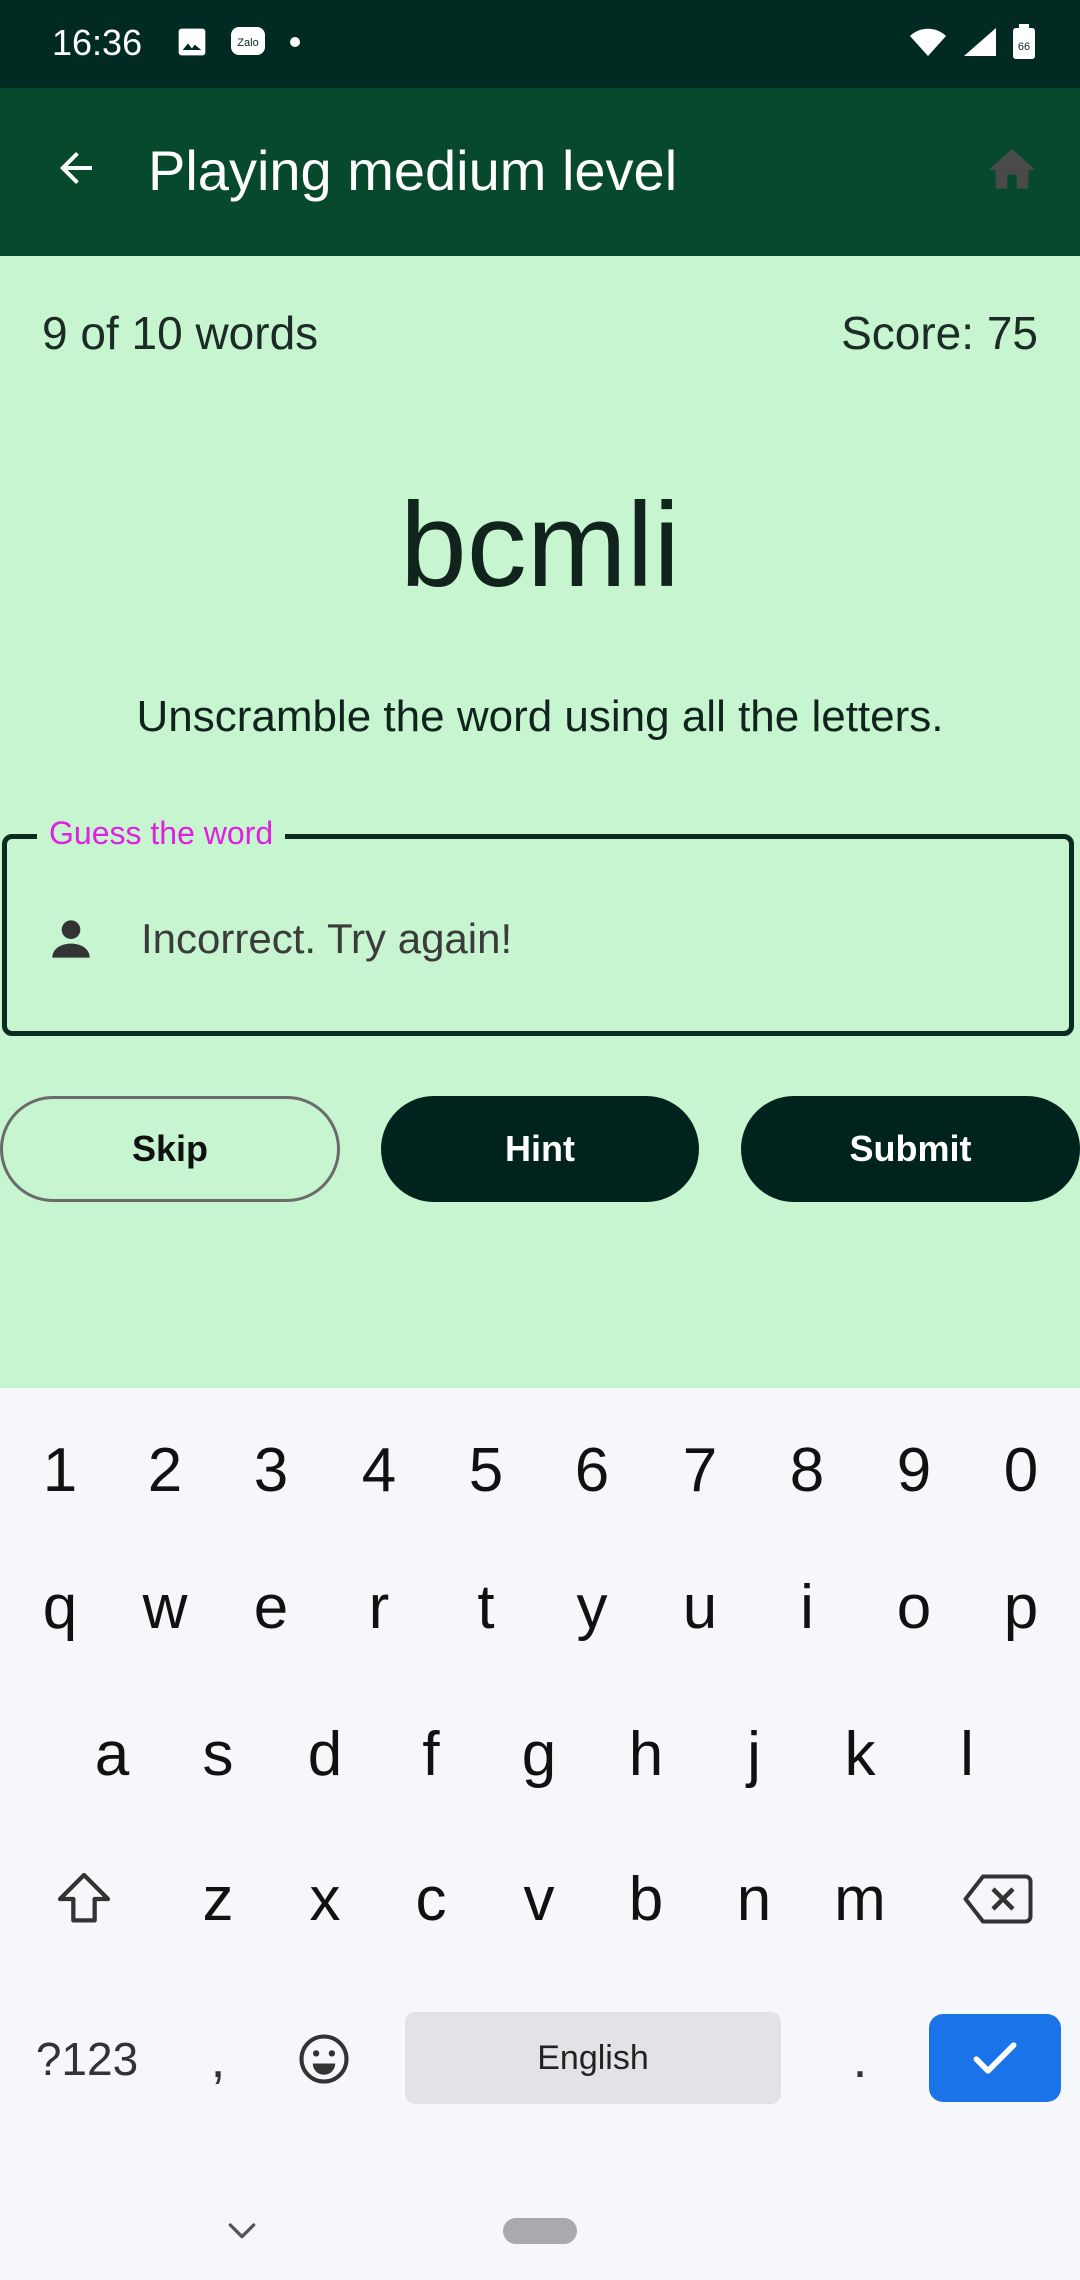  What do you see at coordinates (939, 333) in the screenshot?
I see `score: Score: 75` at bounding box center [939, 333].